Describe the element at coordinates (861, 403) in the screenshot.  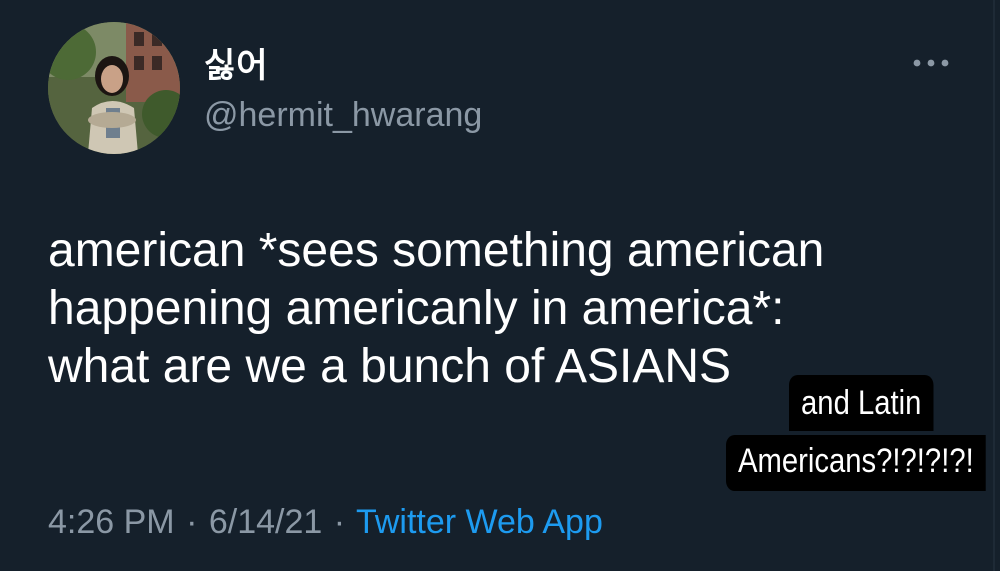
I see `caption-overlay-line-1: and Latin` at that location.